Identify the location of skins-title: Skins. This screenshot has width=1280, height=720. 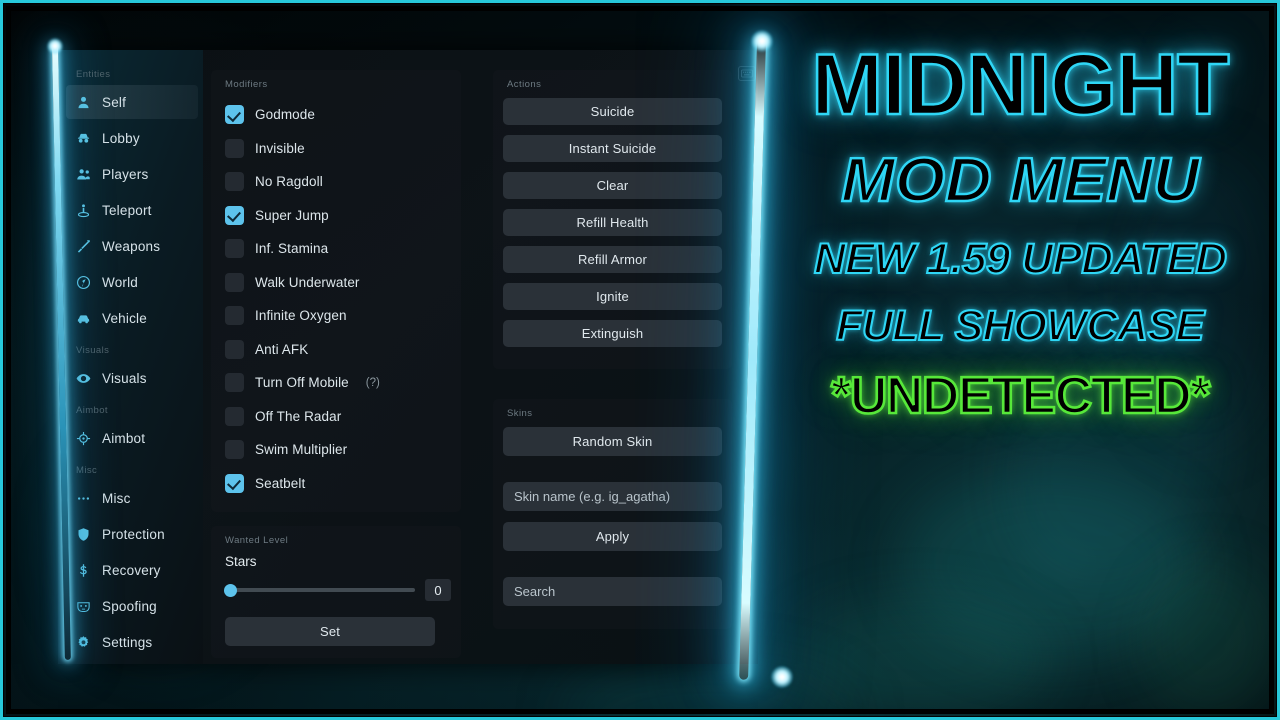
(520, 413).